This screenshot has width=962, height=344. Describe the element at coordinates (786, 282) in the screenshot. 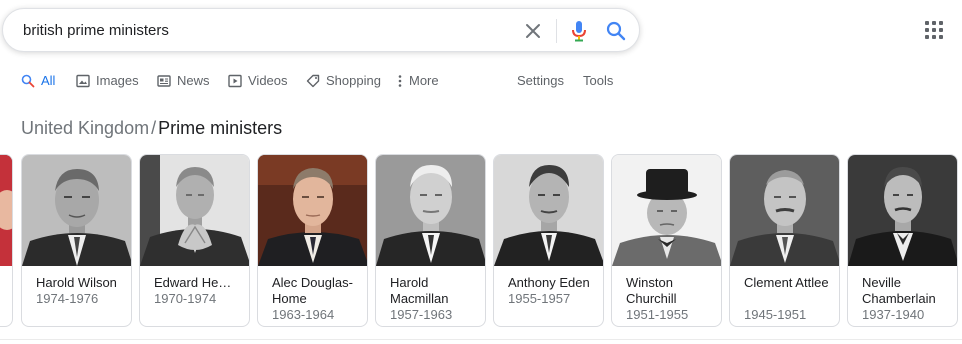

I see `minister-name: Clement Attlee` at that location.